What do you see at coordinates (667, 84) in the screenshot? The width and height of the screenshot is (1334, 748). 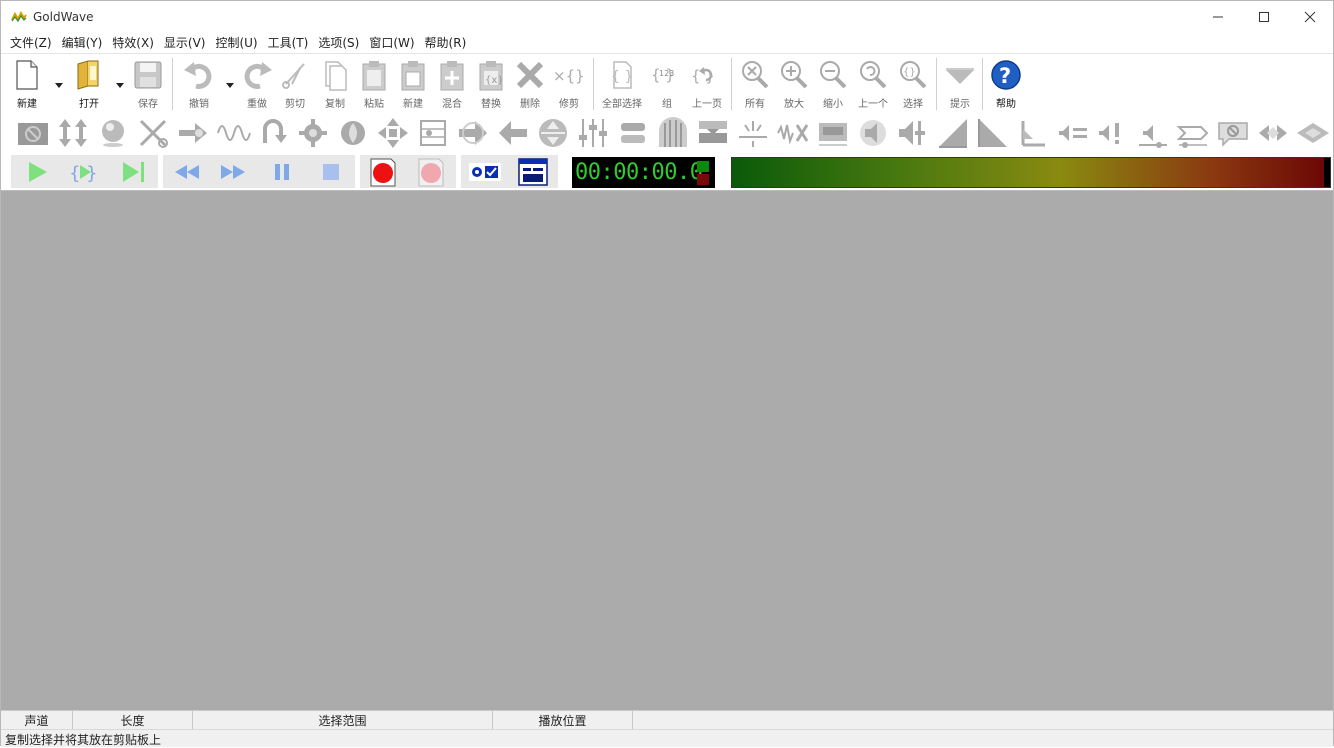 I see `group-button: { }123 组` at bounding box center [667, 84].